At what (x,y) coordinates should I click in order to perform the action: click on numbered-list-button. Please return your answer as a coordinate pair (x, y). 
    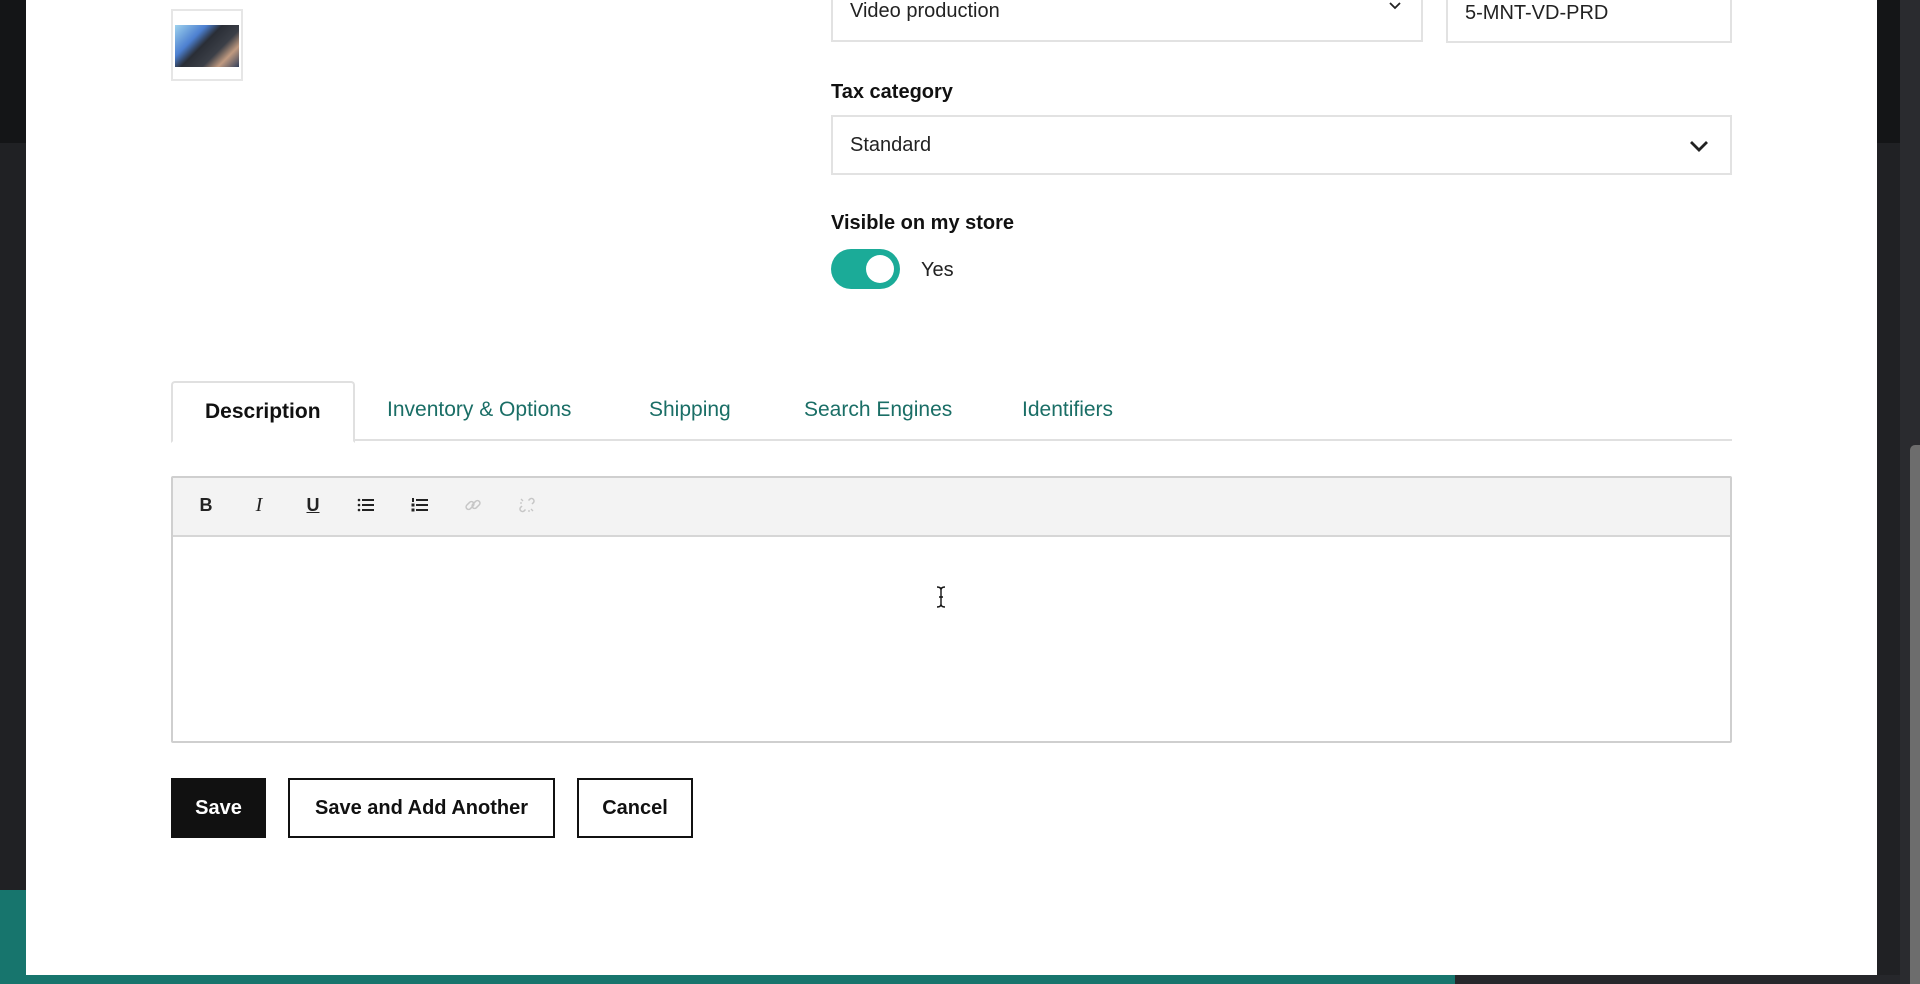
    Looking at the image, I should click on (420, 505).